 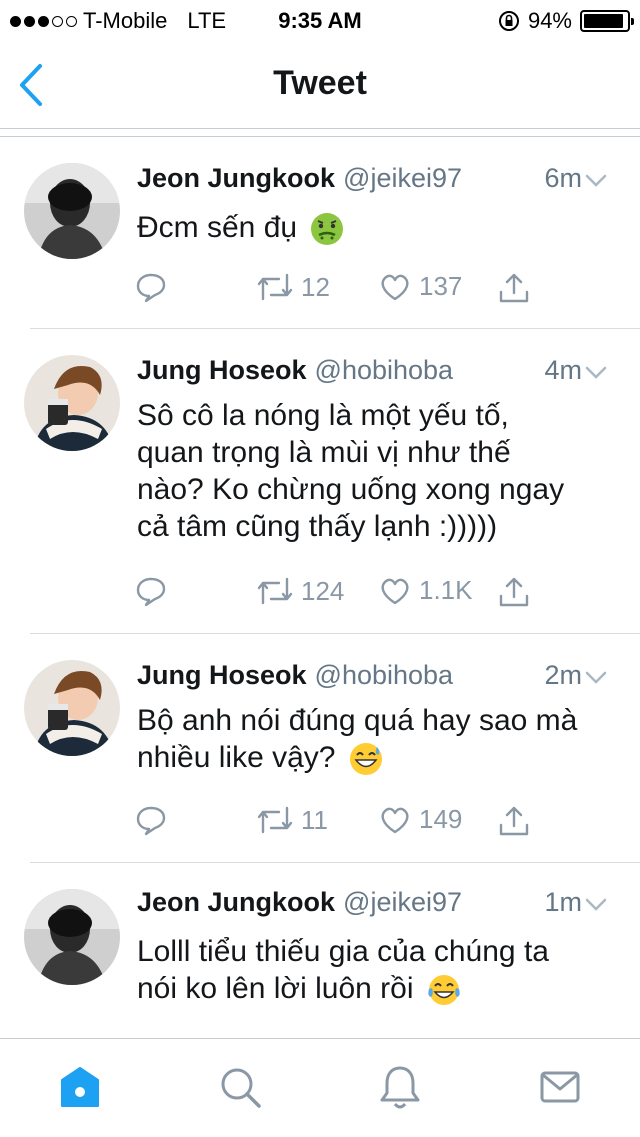 I want to click on tweet-actions: 12 137, so click(x=345, y=291).